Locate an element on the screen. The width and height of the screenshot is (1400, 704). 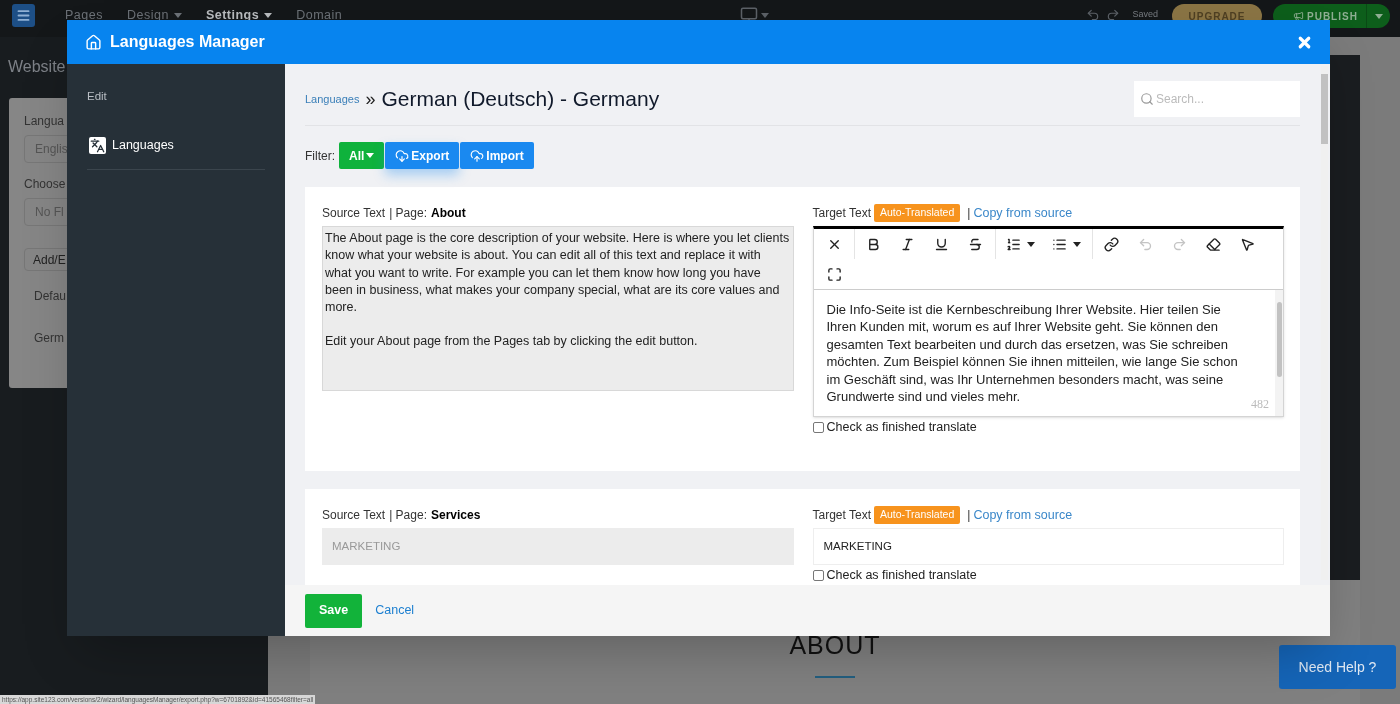
target-text-field: MARKETING is located at coordinates (1048, 546).